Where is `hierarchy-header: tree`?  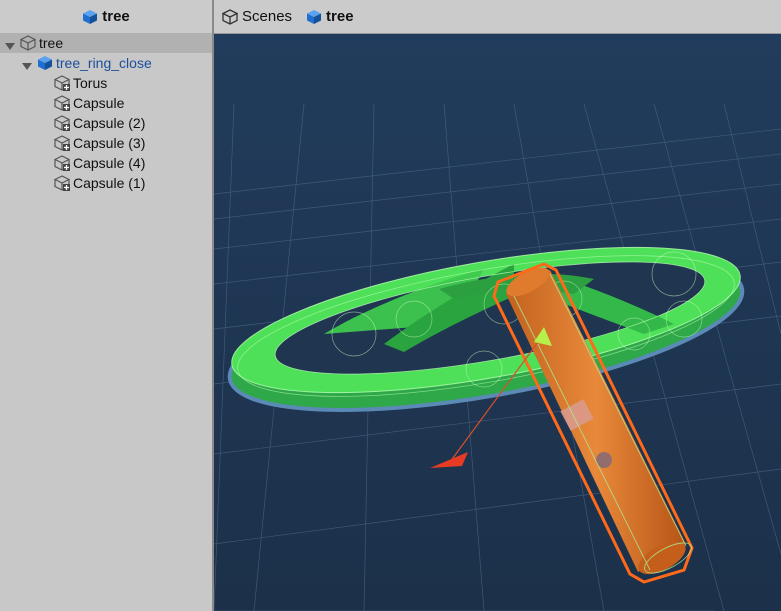 hierarchy-header: tree is located at coordinates (106, 17).